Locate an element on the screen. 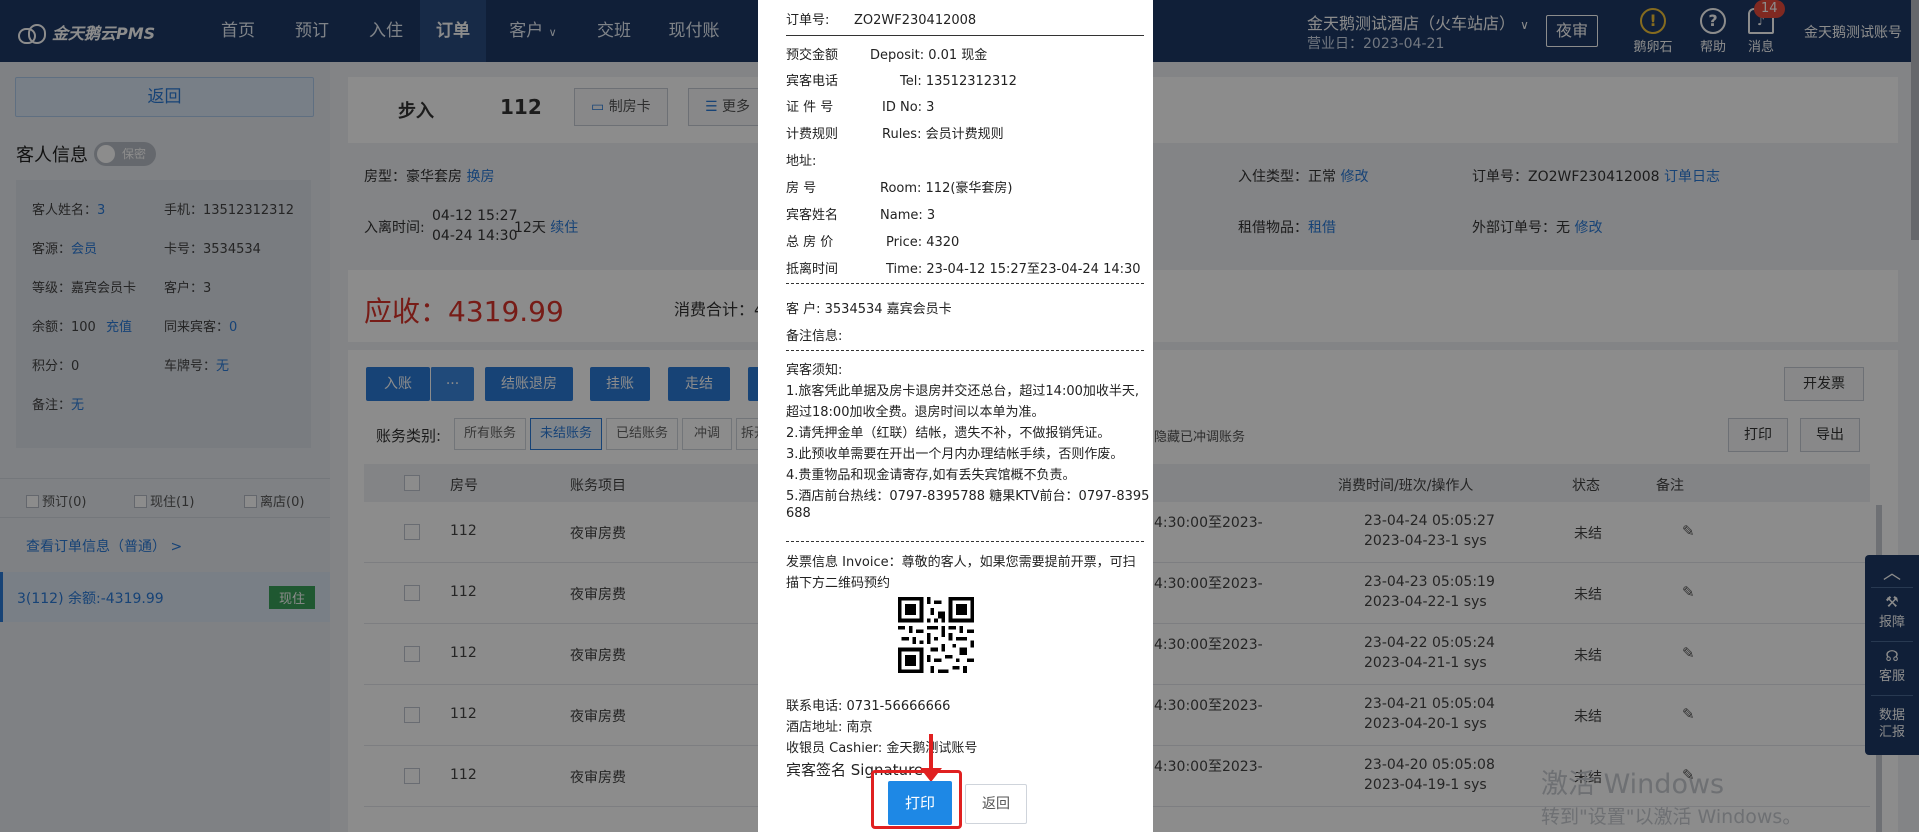  receipt-order: 订单号: ZO2WF230412008 is located at coordinates (881, 18).